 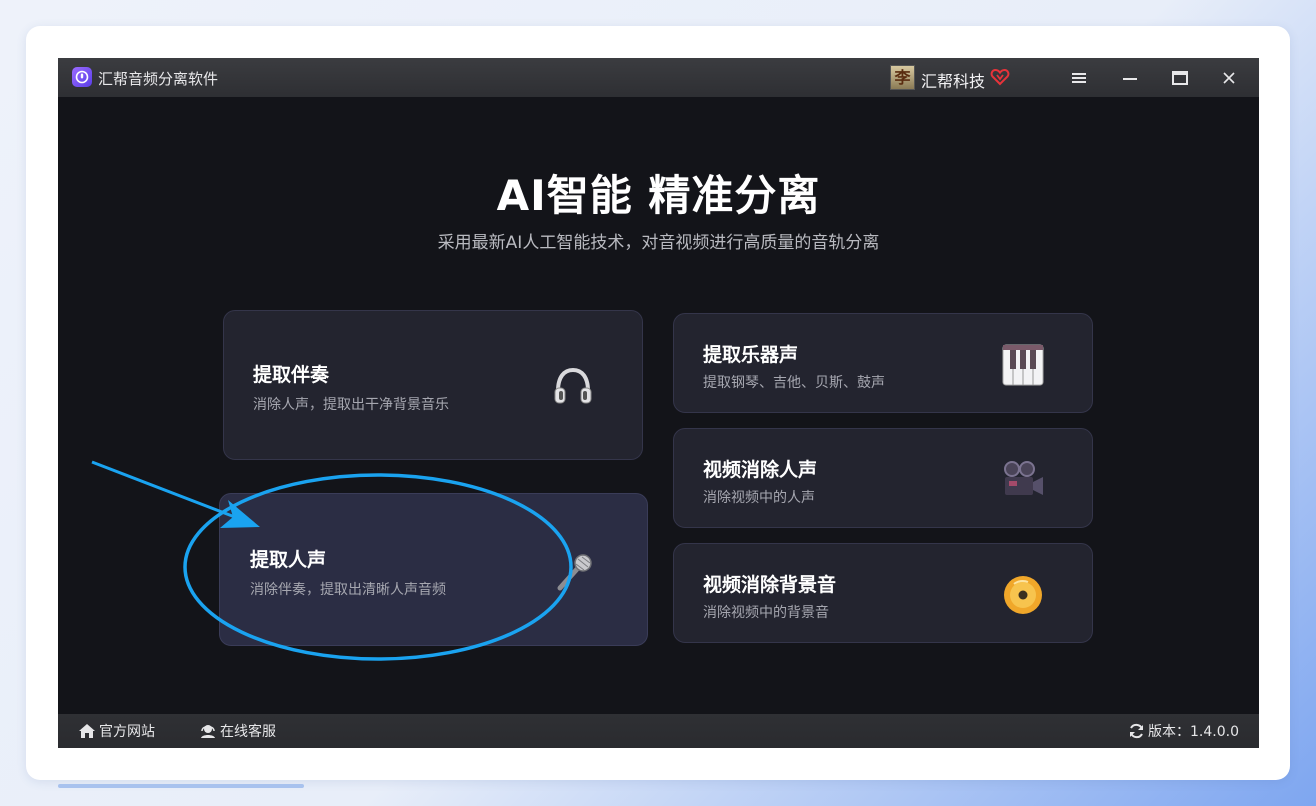 I want to click on refresh-icon, so click(x=1136, y=731).